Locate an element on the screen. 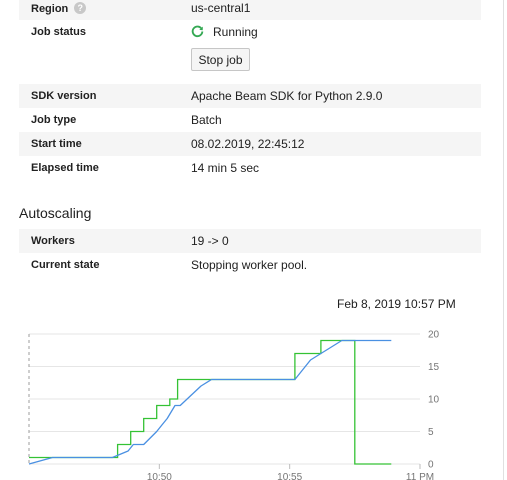 This screenshot has height=480, width=507. start-time-value: 08.02.2019, 22:45:12 is located at coordinates (248, 144).